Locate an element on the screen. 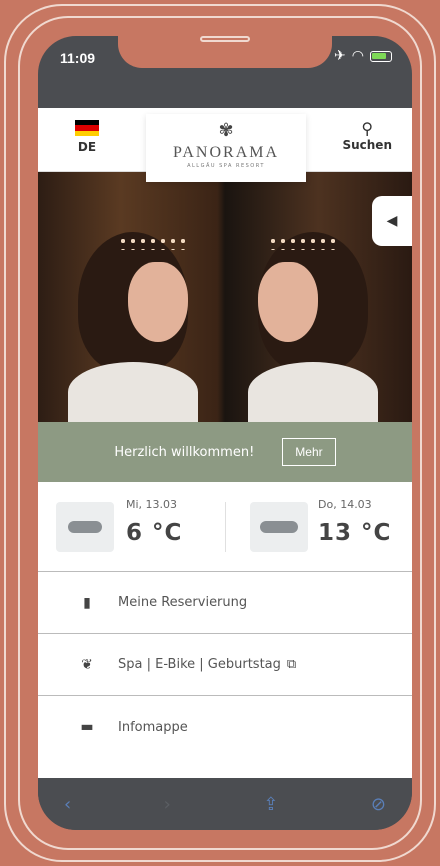  site-header: DE ✾ PANORAMA ALLGÄU SPA RESORT ⚲ Suchen is located at coordinates (225, 145).